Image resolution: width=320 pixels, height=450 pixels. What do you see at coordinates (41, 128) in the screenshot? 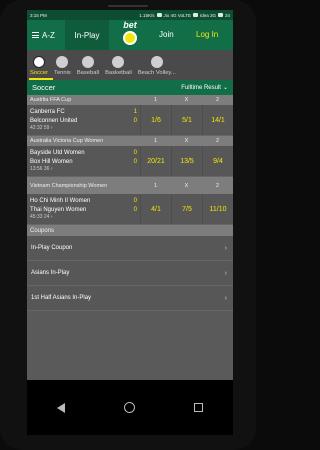
I see `match-clock: 42:32 59 ›` at bounding box center [41, 128].